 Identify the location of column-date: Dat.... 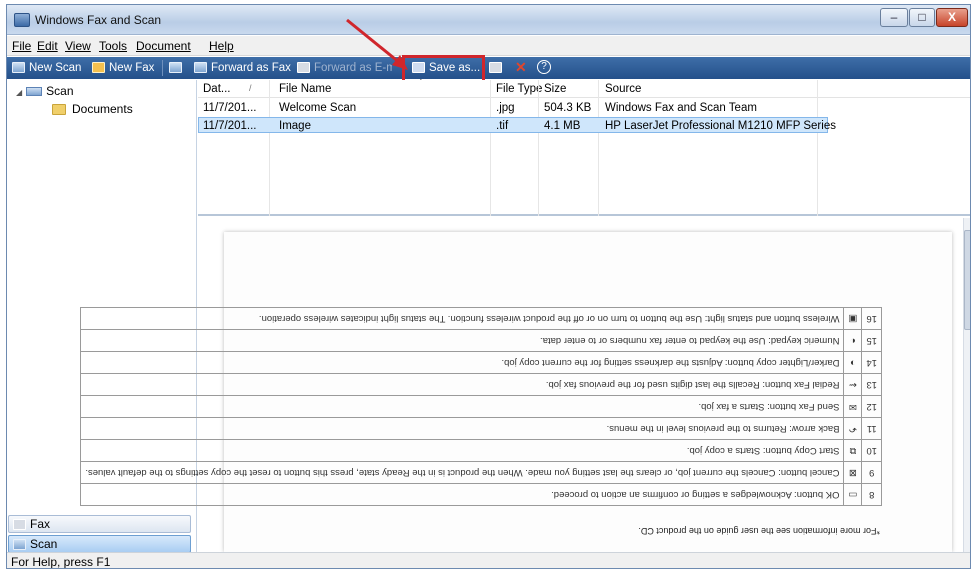
(216, 89).